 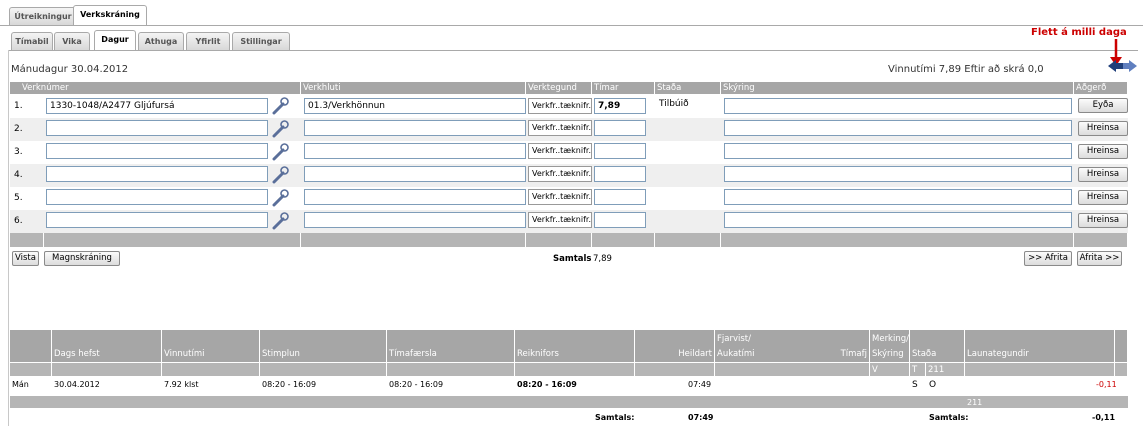 What do you see at coordinates (31, 346) in the screenshot?
I see `col-day` at bounding box center [31, 346].